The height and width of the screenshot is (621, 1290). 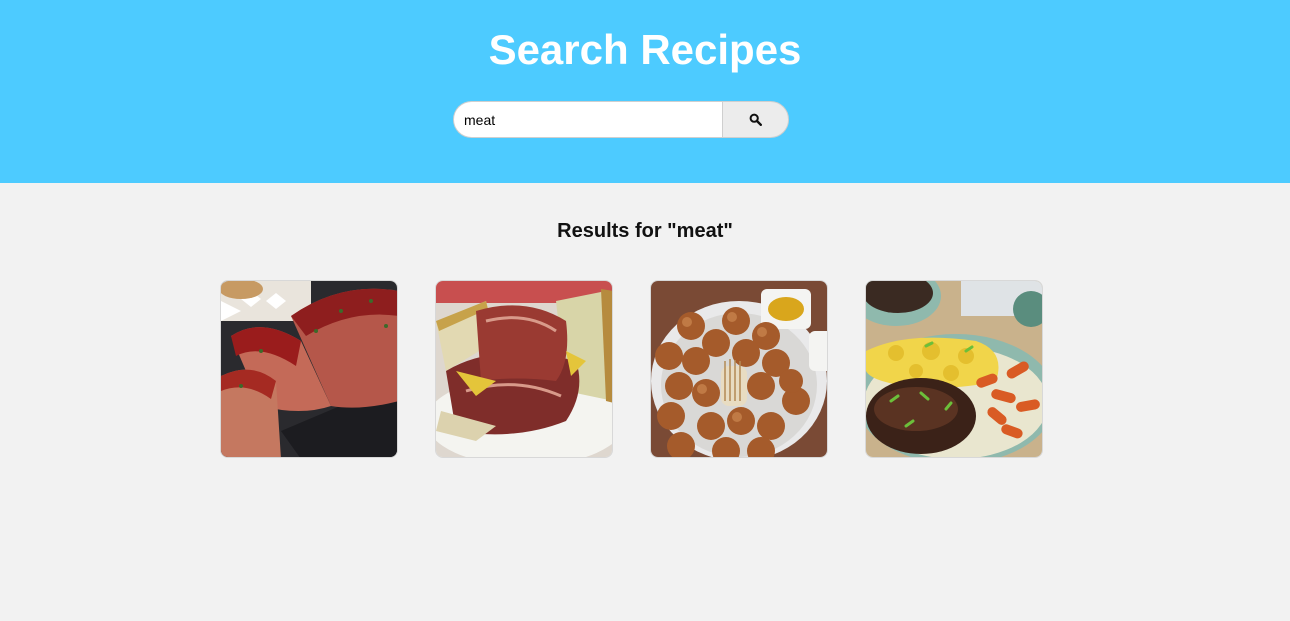 What do you see at coordinates (645, 231) in the screenshot?
I see `results-heading: Results for "meat"` at bounding box center [645, 231].